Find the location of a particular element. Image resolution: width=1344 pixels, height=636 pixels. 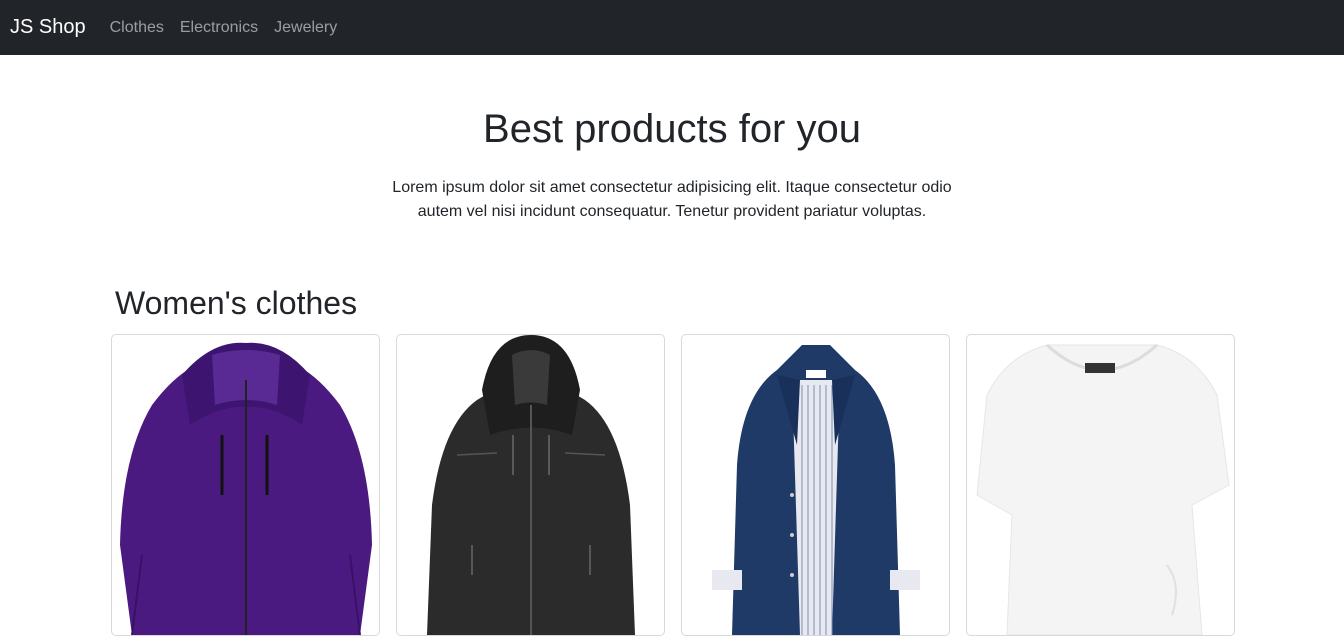

nav-link-electronics: Electronics is located at coordinates (219, 28).